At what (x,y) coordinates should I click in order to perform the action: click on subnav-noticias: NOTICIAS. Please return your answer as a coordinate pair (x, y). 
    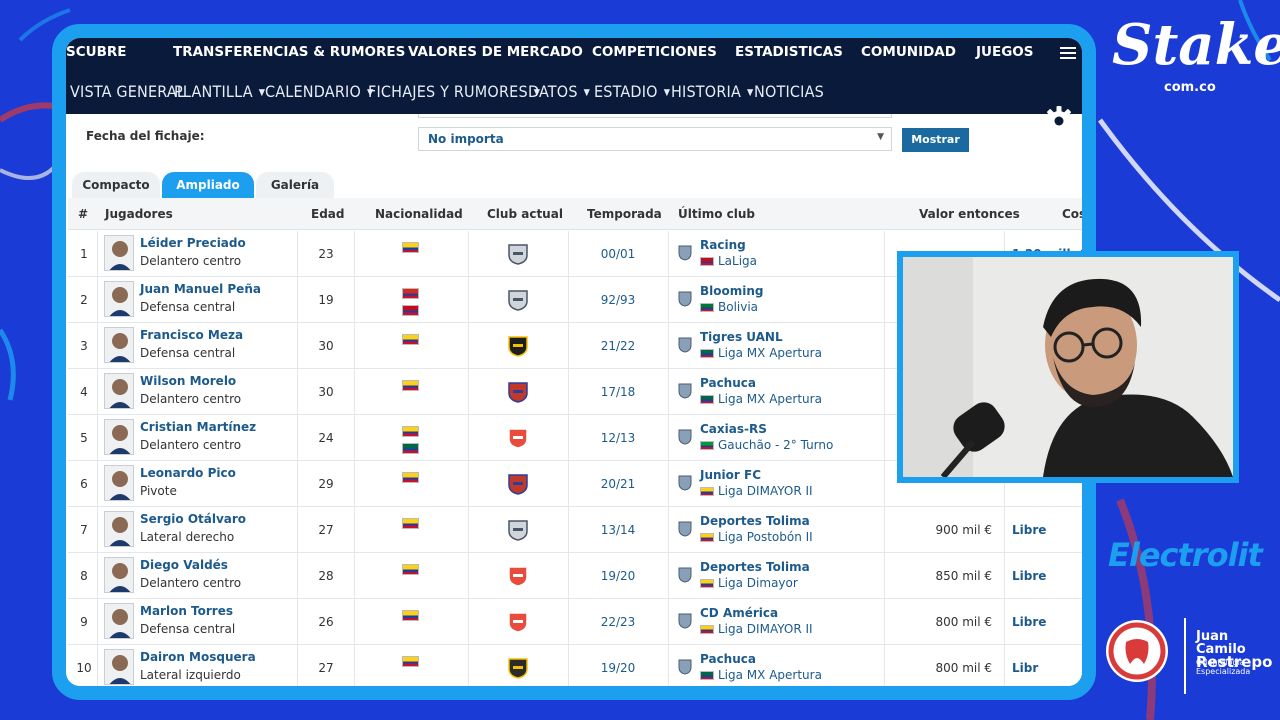
    Looking at the image, I should click on (789, 91).